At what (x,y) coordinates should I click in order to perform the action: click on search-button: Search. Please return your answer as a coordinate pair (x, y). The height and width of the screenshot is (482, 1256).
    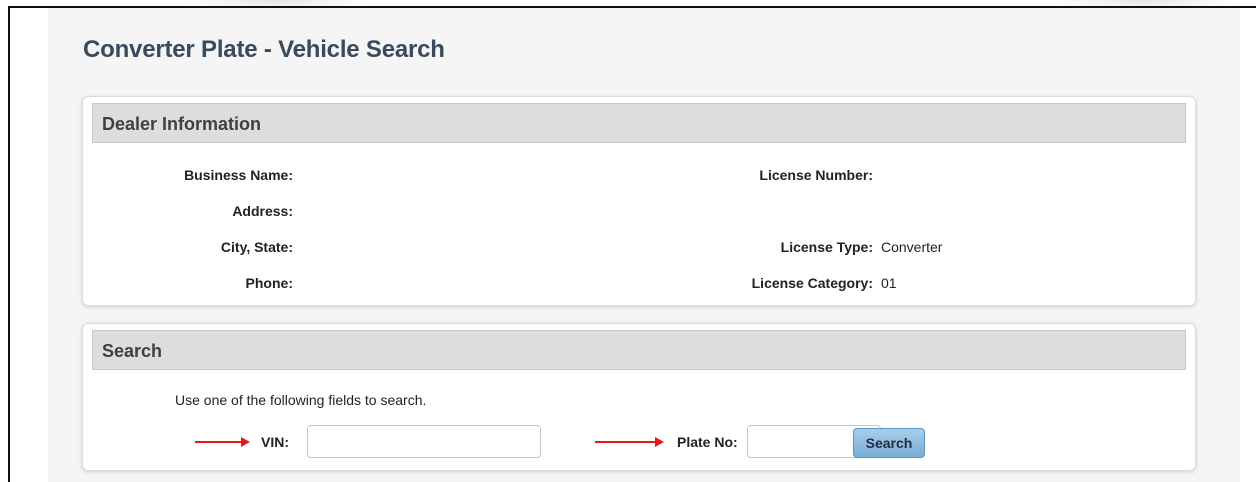
    Looking at the image, I should click on (889, 443).